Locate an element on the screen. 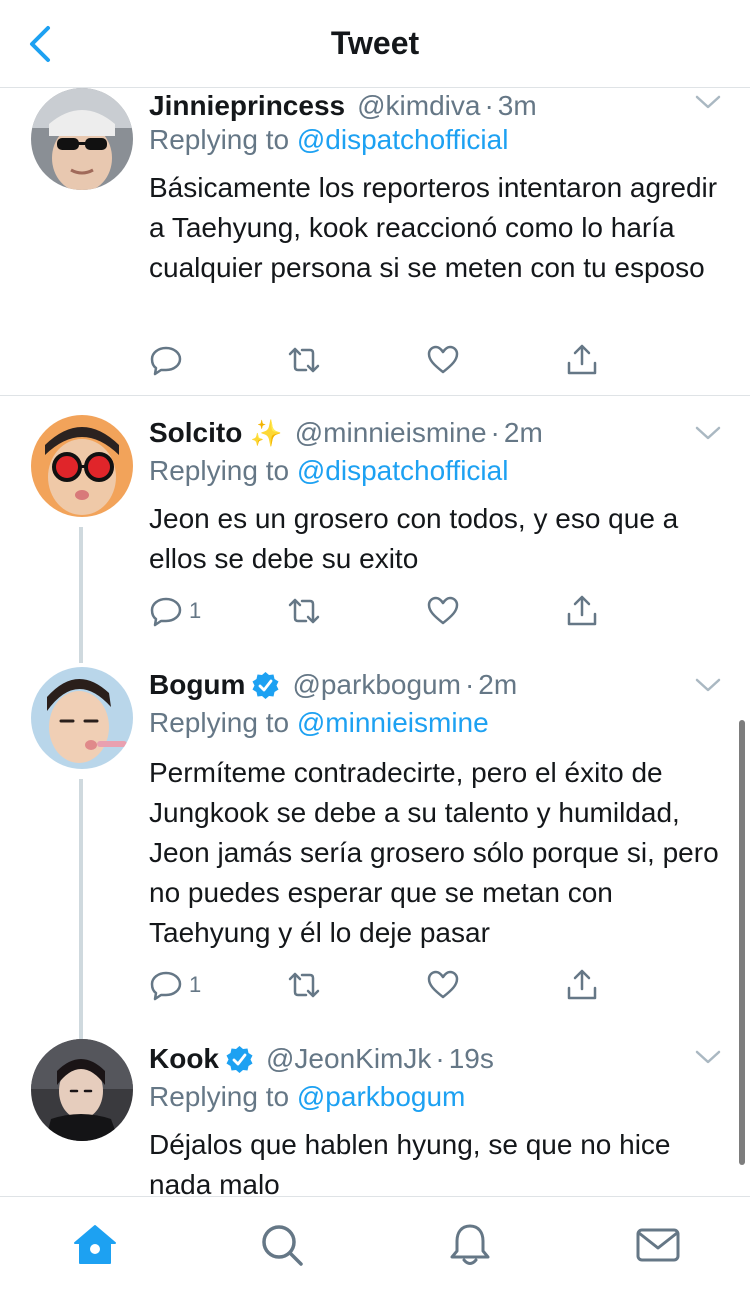  tab-notifications is located at coordinates (470, 1245).